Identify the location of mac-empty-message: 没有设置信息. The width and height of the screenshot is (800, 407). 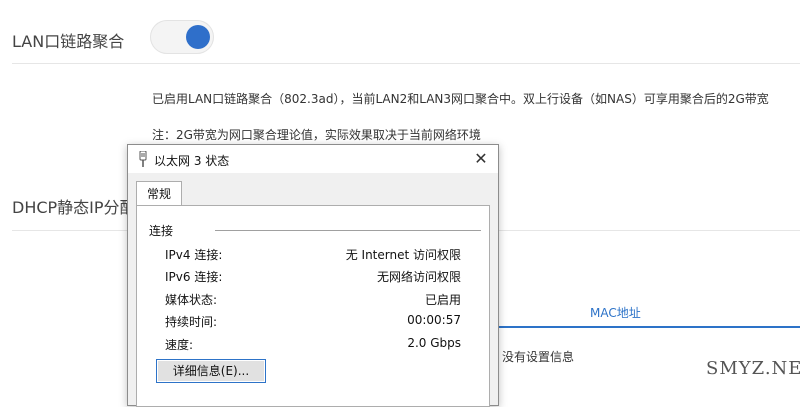
(538, 357).